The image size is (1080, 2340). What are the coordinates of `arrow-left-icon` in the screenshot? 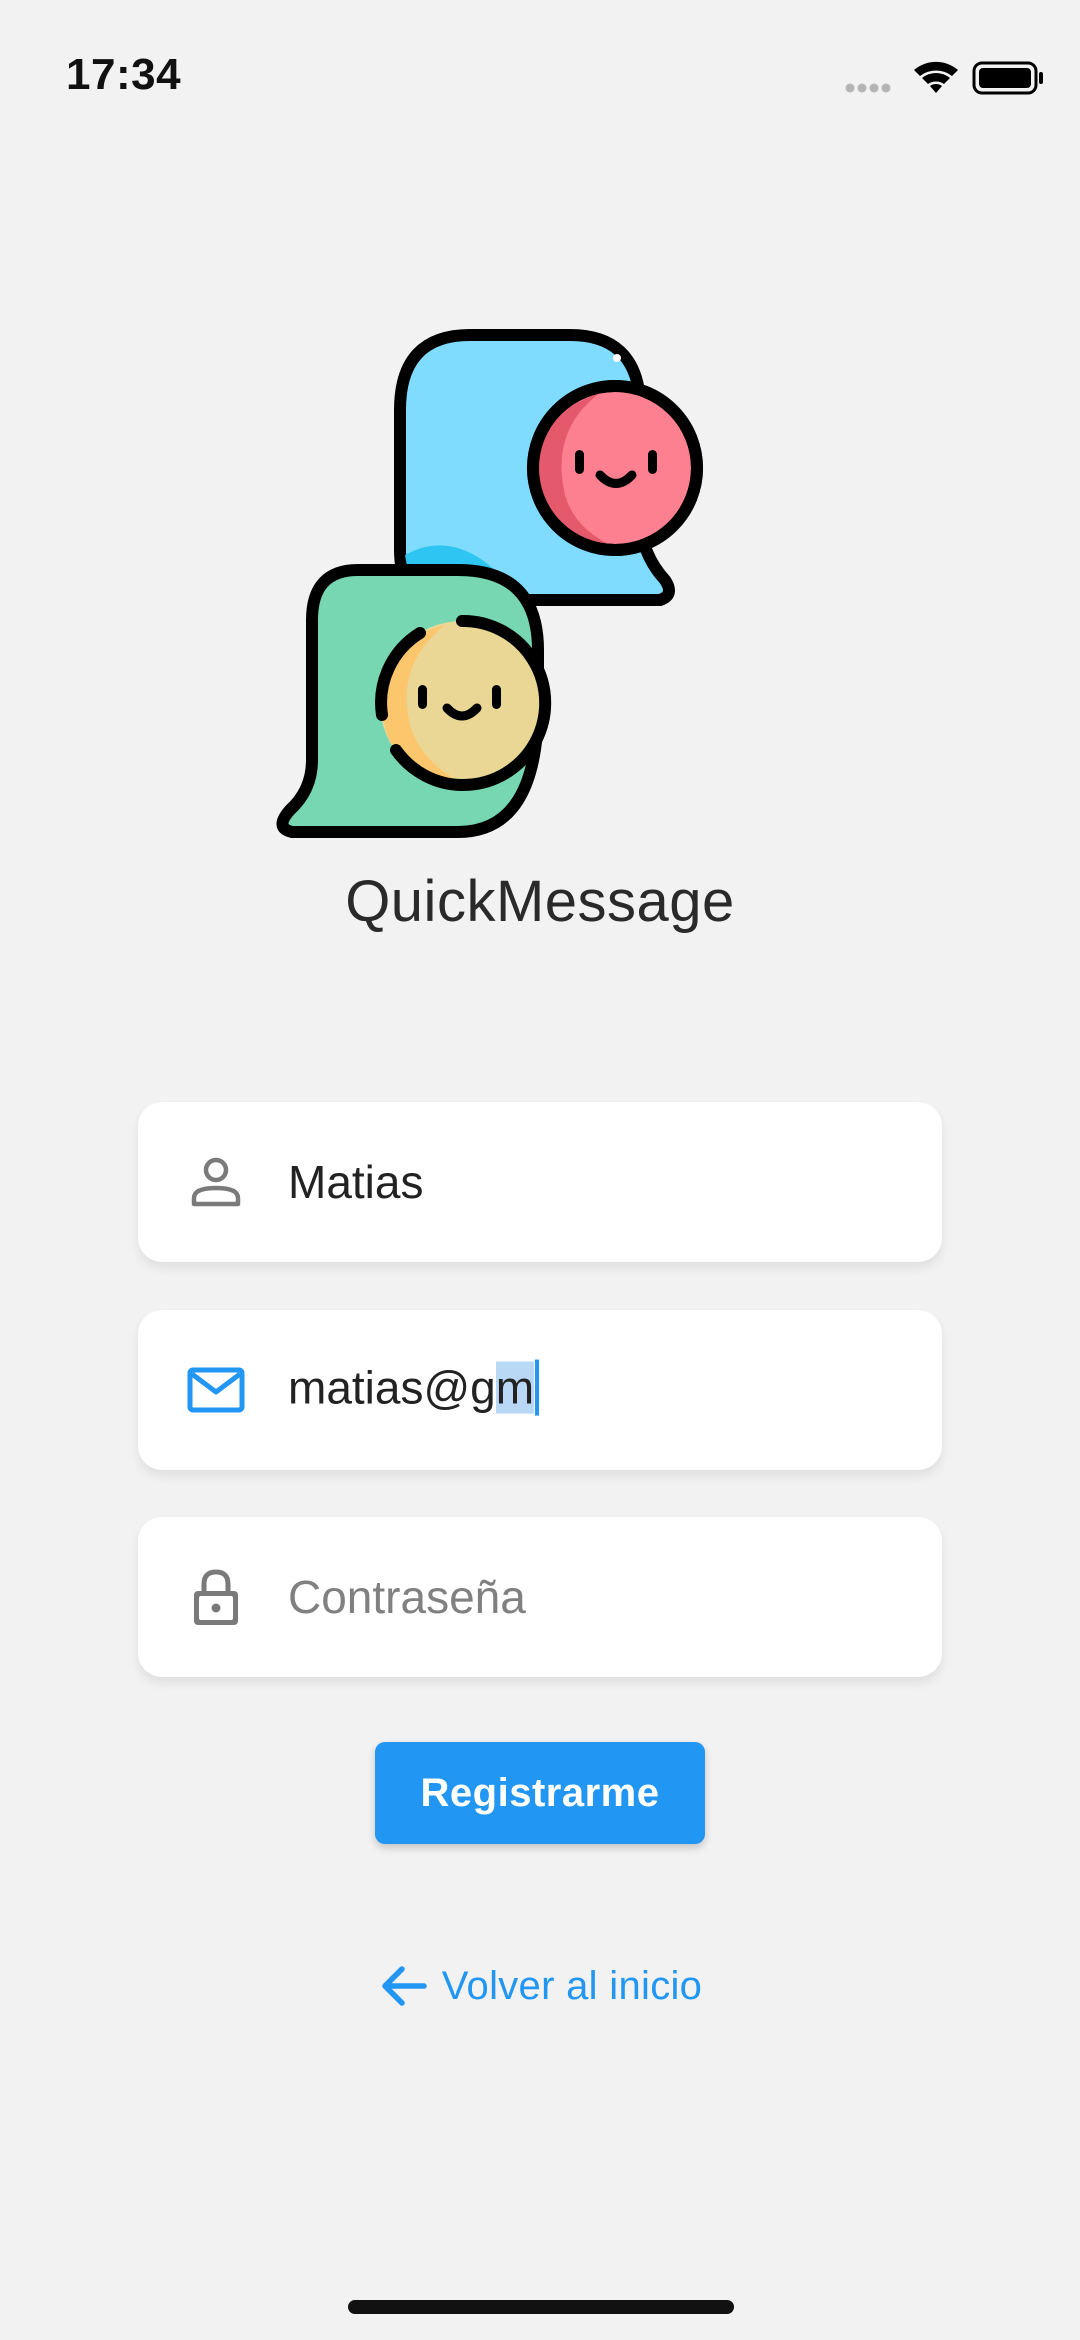 It's located at (404, 1986).